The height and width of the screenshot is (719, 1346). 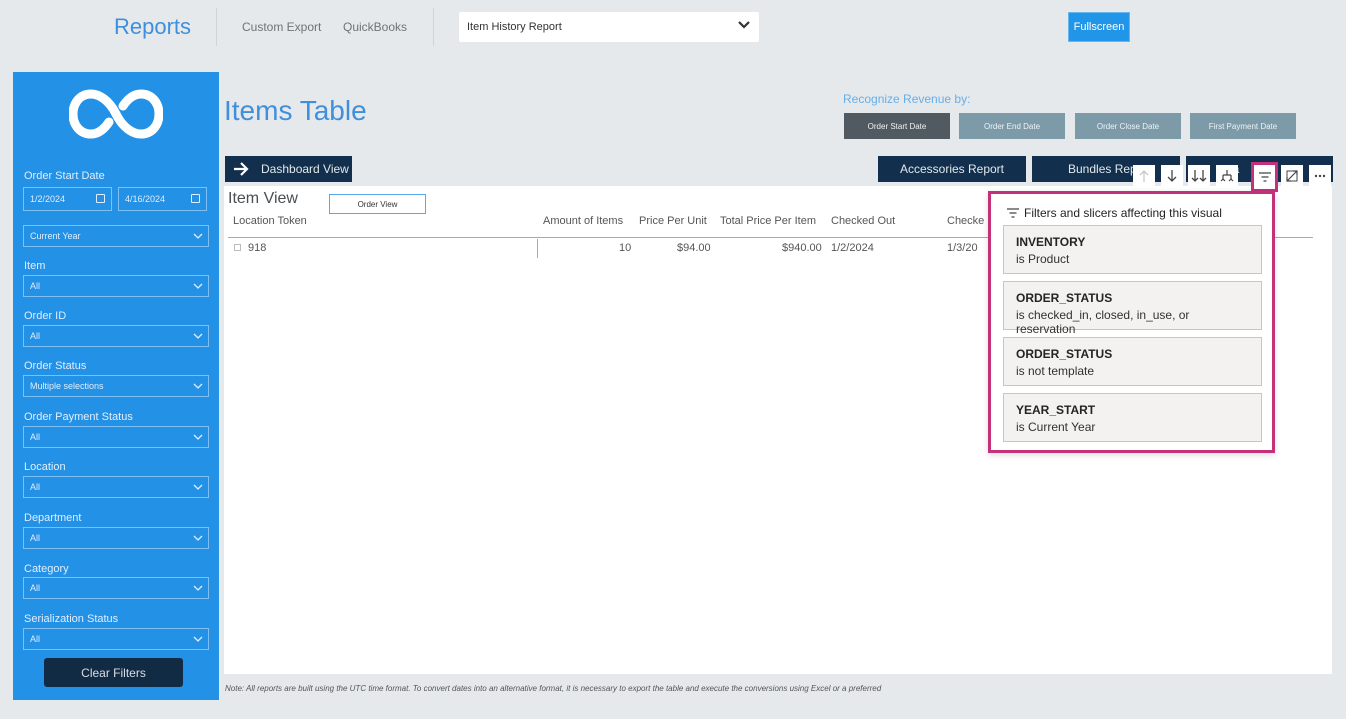 What do you see at coordinates (1292, 176) in the screenshot?
I see `focus-mode-icon` at bounding box center [1292, 176].